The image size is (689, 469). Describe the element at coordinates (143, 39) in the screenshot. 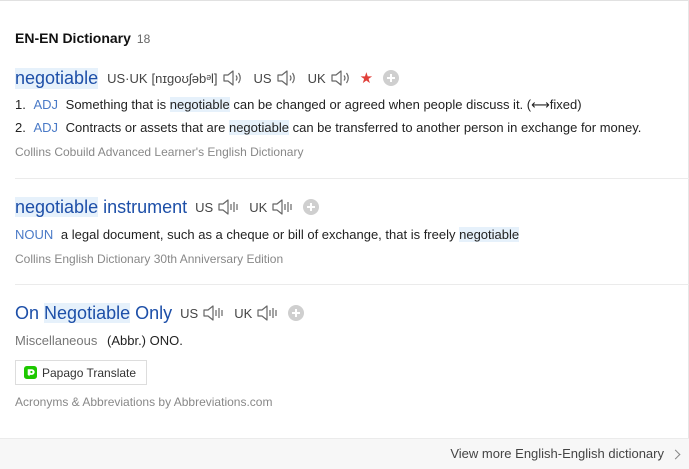

I see `result-count: 18` at that location.